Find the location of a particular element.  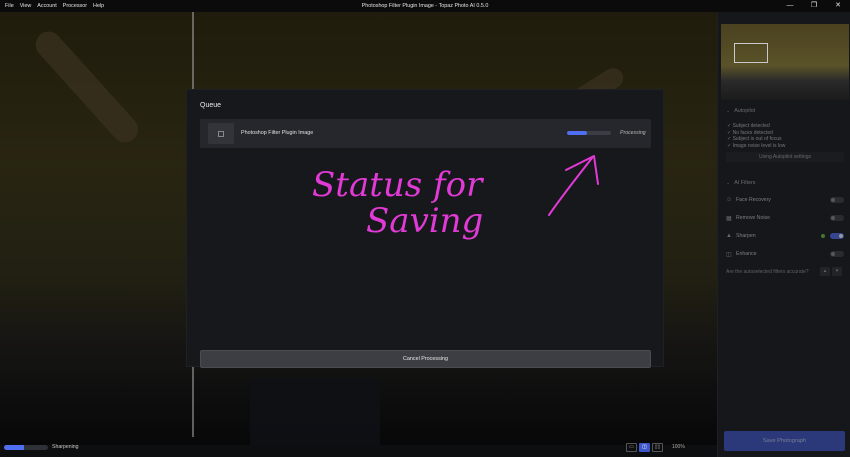

processing-progress is located at coordinates (26, 447).